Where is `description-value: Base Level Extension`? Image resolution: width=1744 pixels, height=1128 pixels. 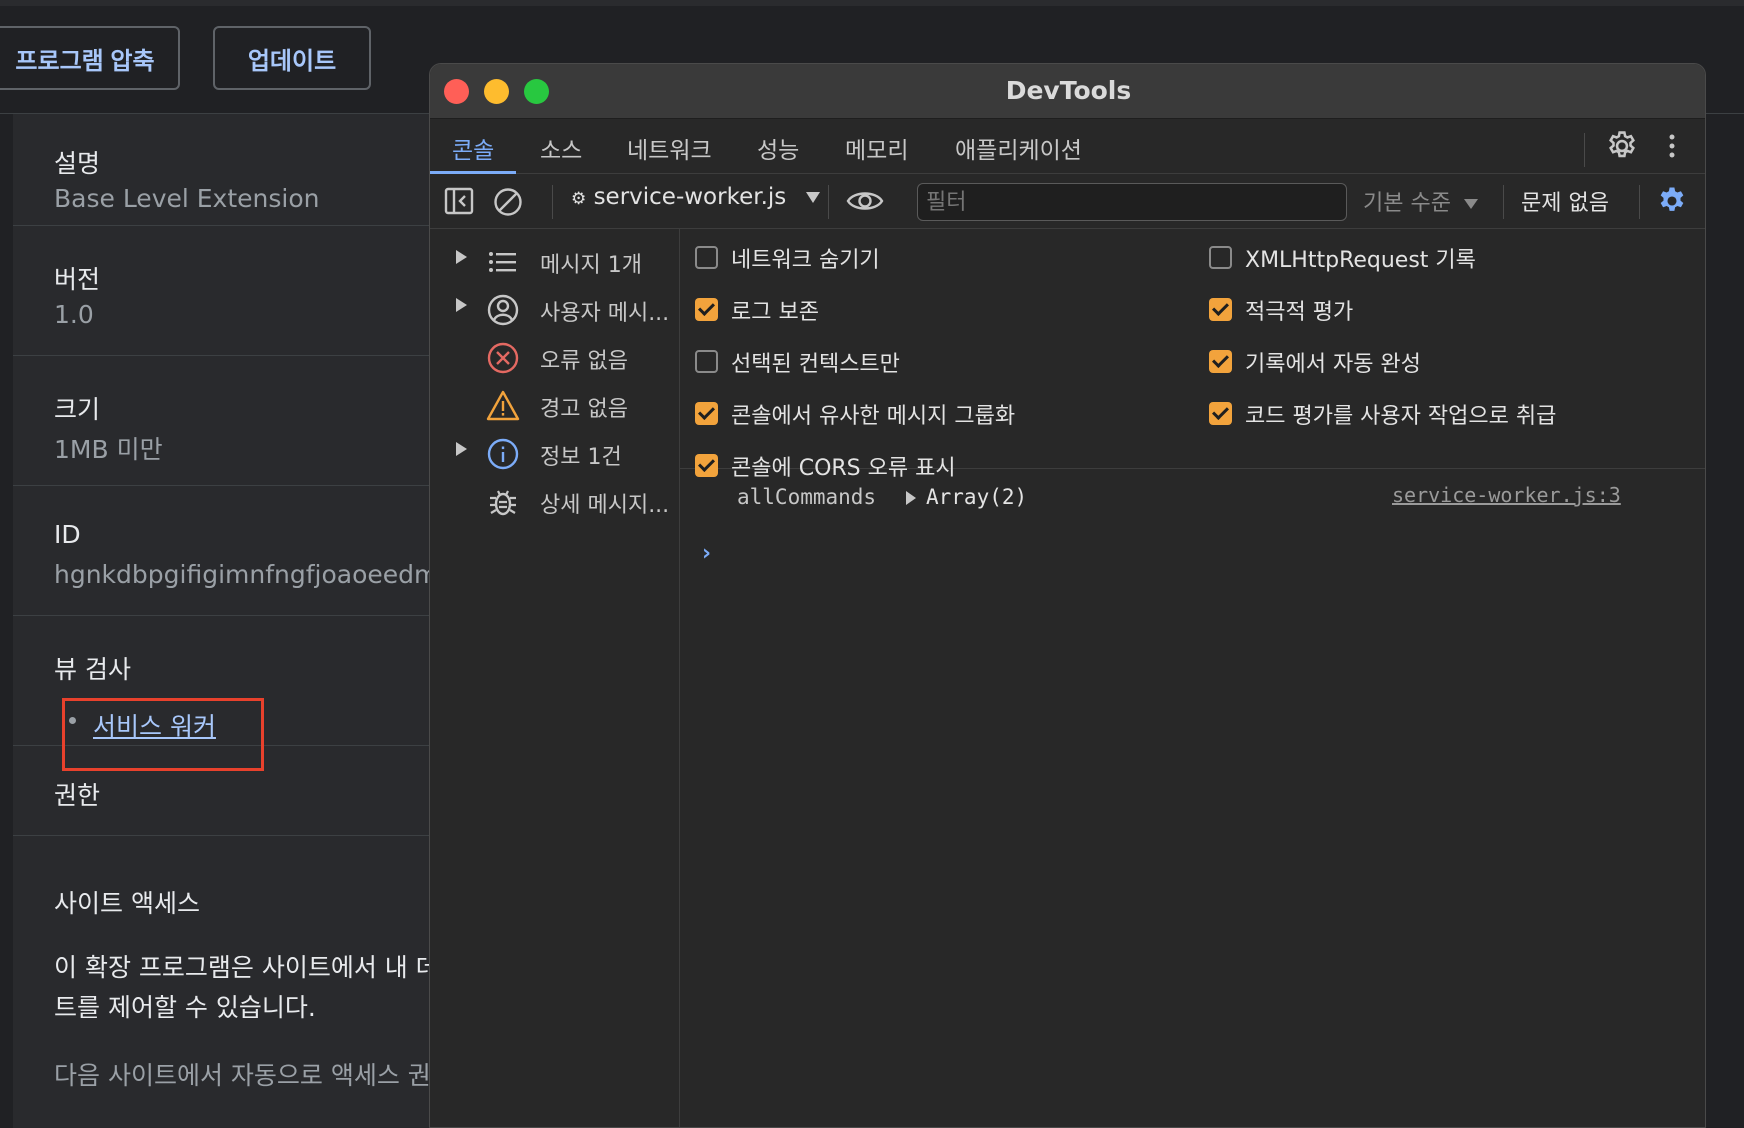
description-value: Base Level Extension is located at coordinates (187, 198).